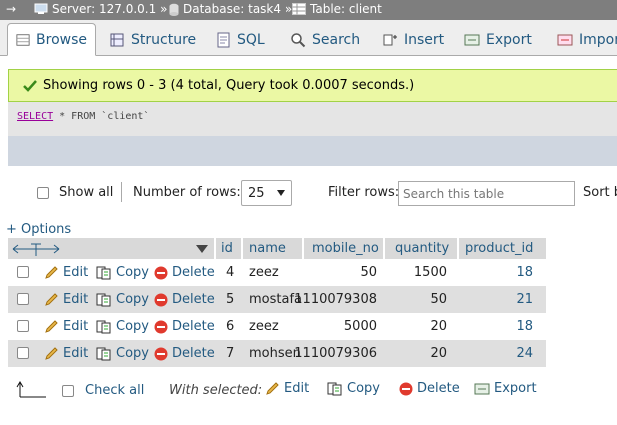 This screenshot has height=425, width=617. I want to click on bulk-delete-label: Delete, so click(438, 388).